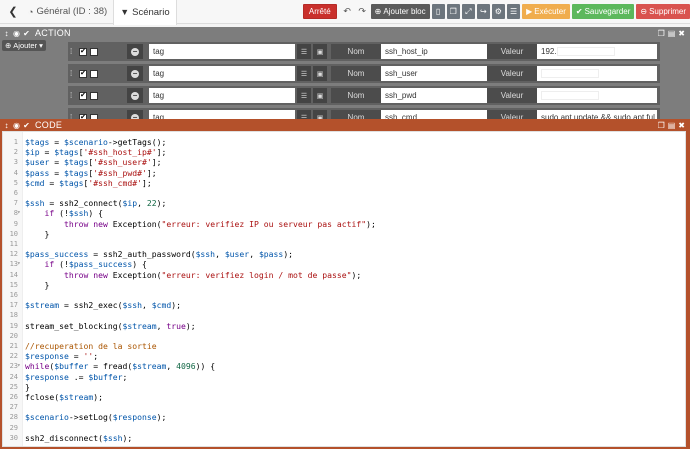 The width and height of the screenshot is (690, 449). Describe the element at coordinates (400, 11) in the screenshot. I see `add-block-button: ⊕ Ajouter bloc` at that location.